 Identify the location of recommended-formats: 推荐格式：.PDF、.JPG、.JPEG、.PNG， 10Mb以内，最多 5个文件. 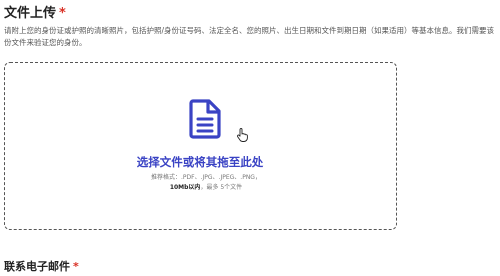
(206, 183).